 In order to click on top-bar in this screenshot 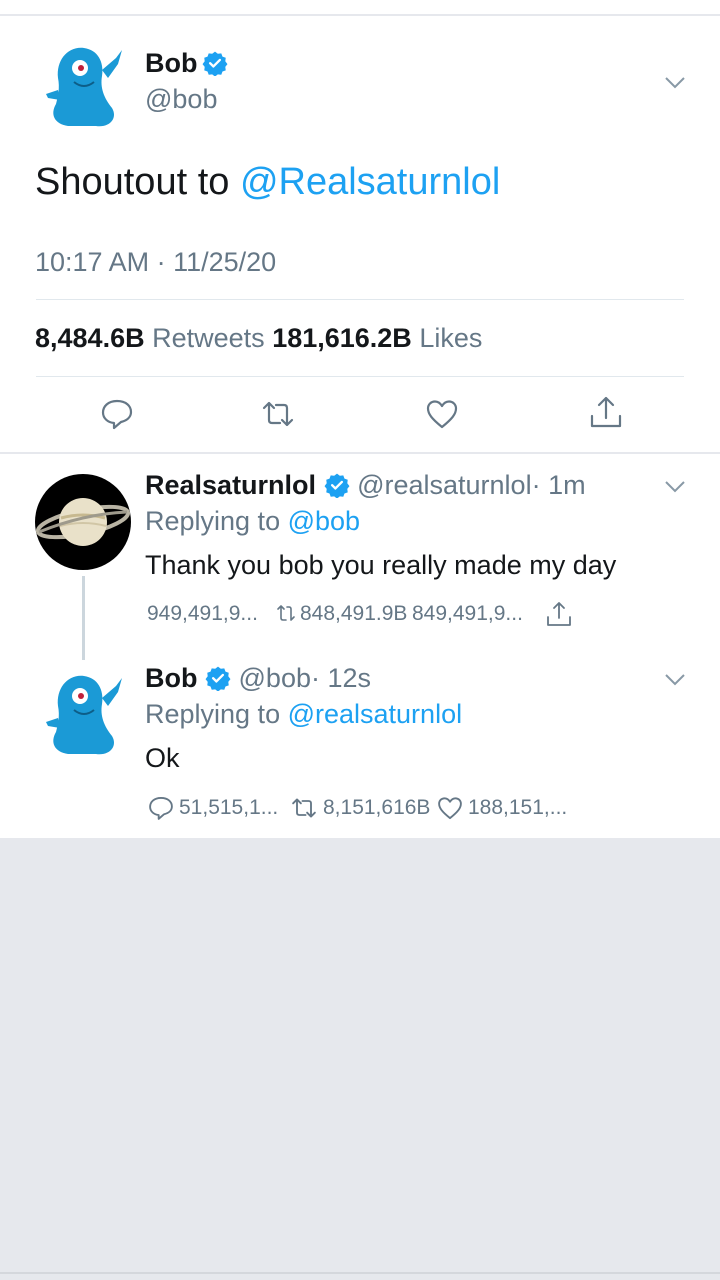, I will do `click(360, 8)`.